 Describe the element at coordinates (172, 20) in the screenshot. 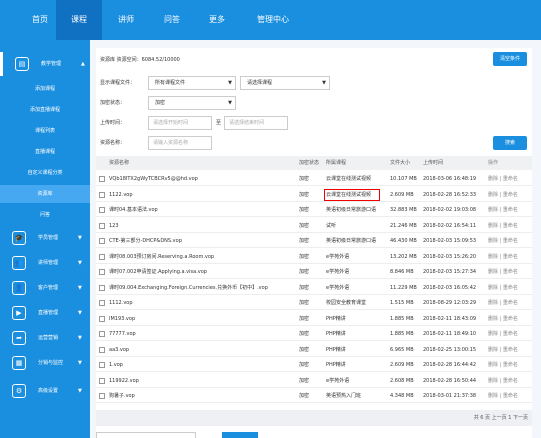

I see `nav-qa: 问答` at that location.